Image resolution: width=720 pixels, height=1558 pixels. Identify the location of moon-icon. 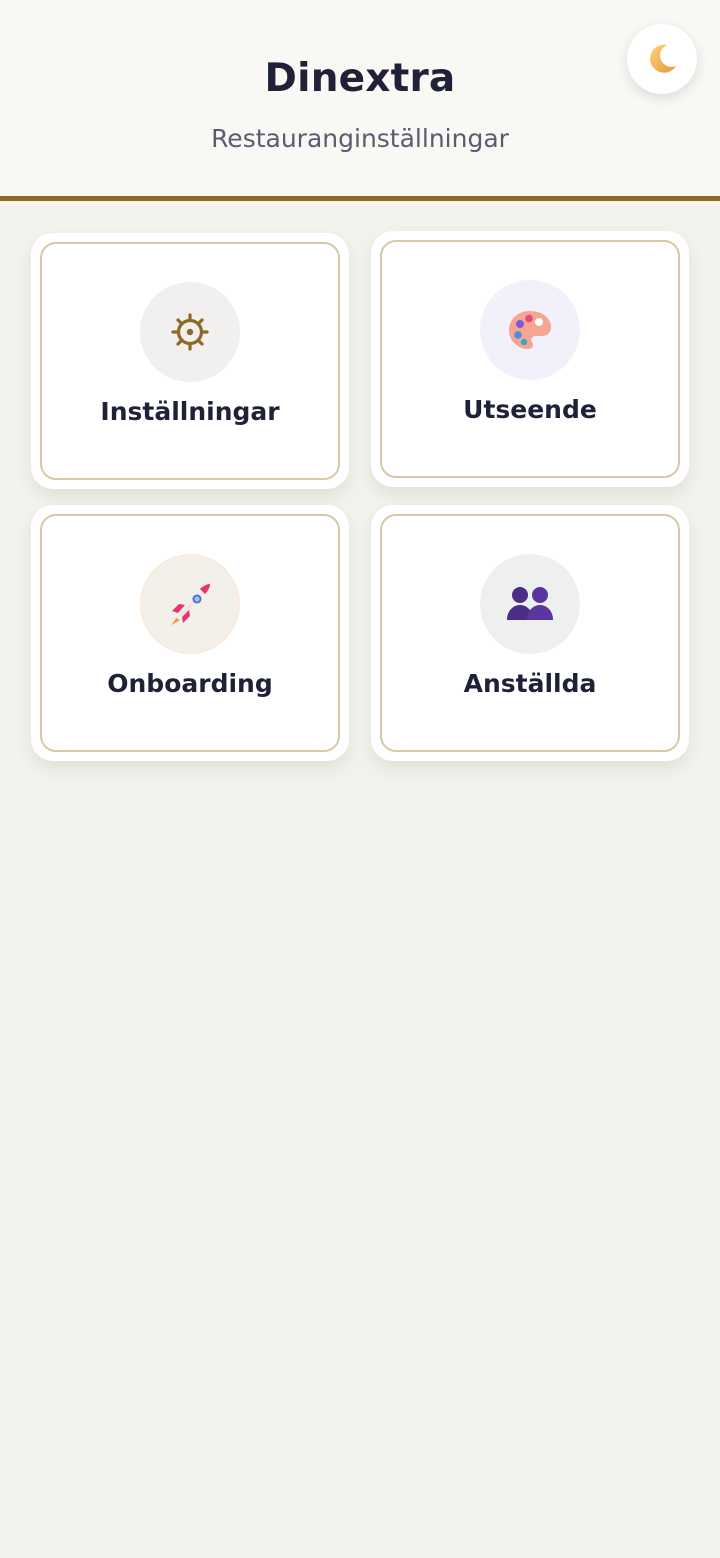
(663, 58).